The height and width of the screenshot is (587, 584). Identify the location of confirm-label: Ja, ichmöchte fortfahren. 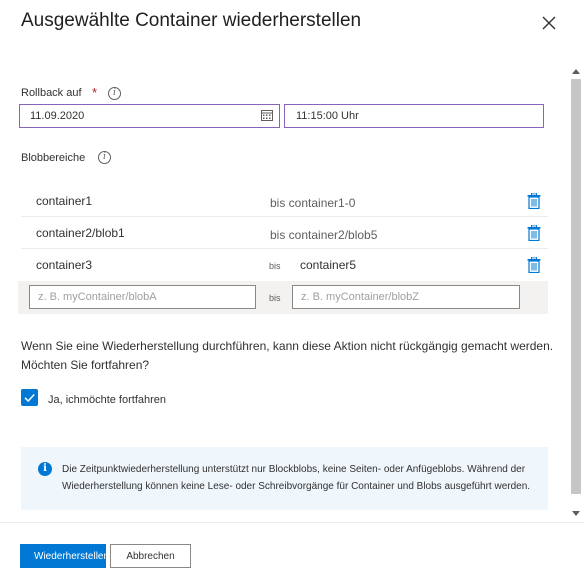
(107, 400).